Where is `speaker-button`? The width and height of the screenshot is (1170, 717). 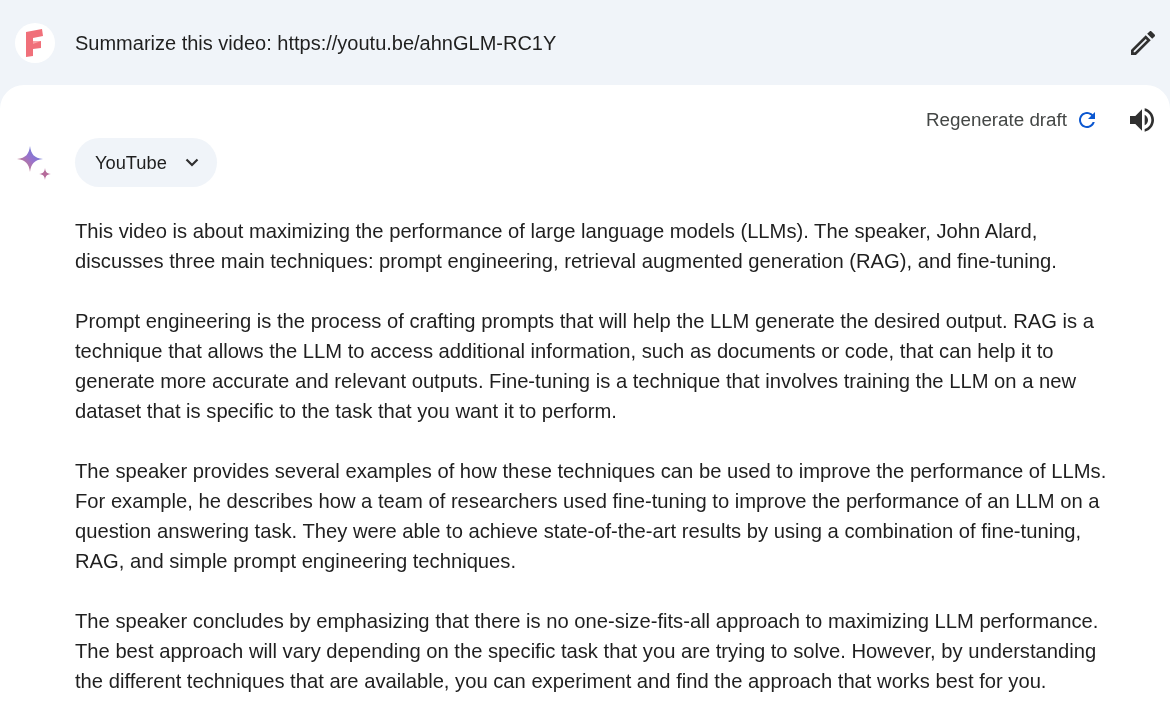
speaker-button is located at coordinates (1142, 120).